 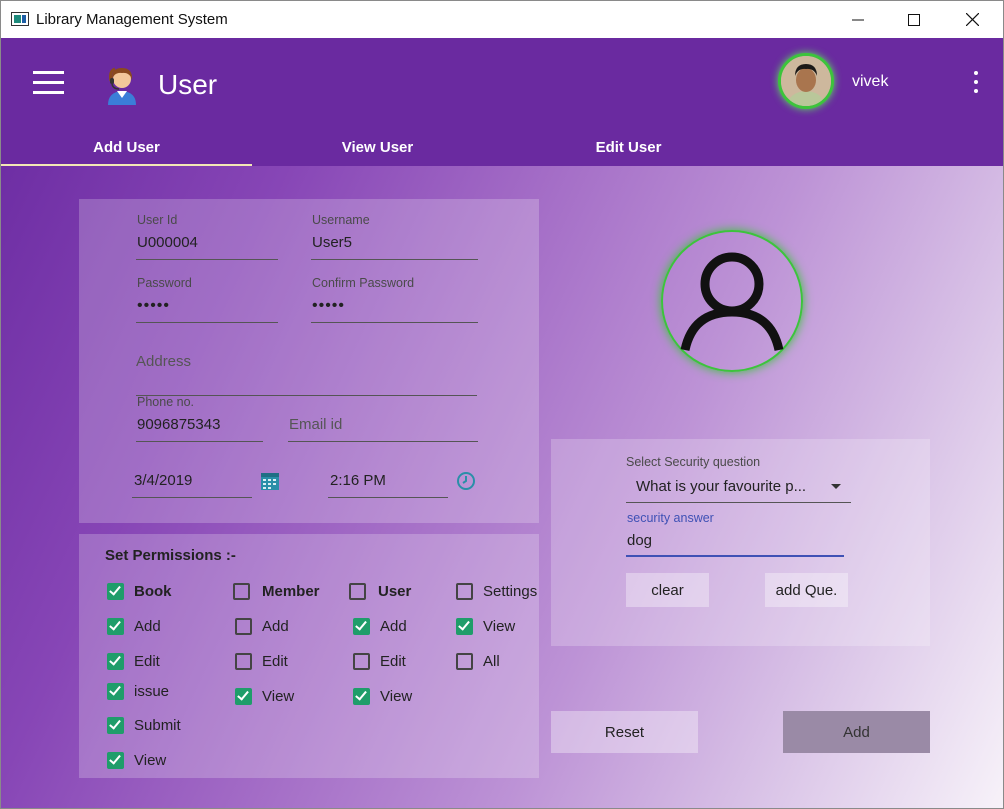 I want to click on email-underline, so click(x=383, y=441).